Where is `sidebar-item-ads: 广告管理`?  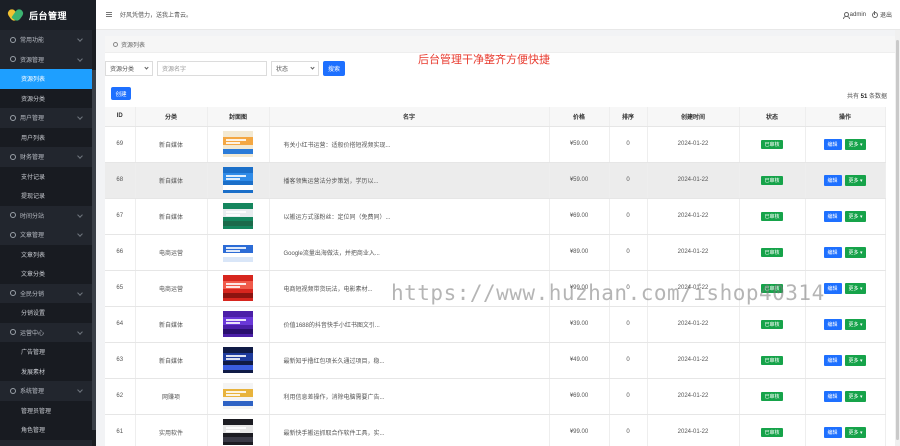
sidebar-item-ads: 广告管理 is located at coordinates (48, 352).